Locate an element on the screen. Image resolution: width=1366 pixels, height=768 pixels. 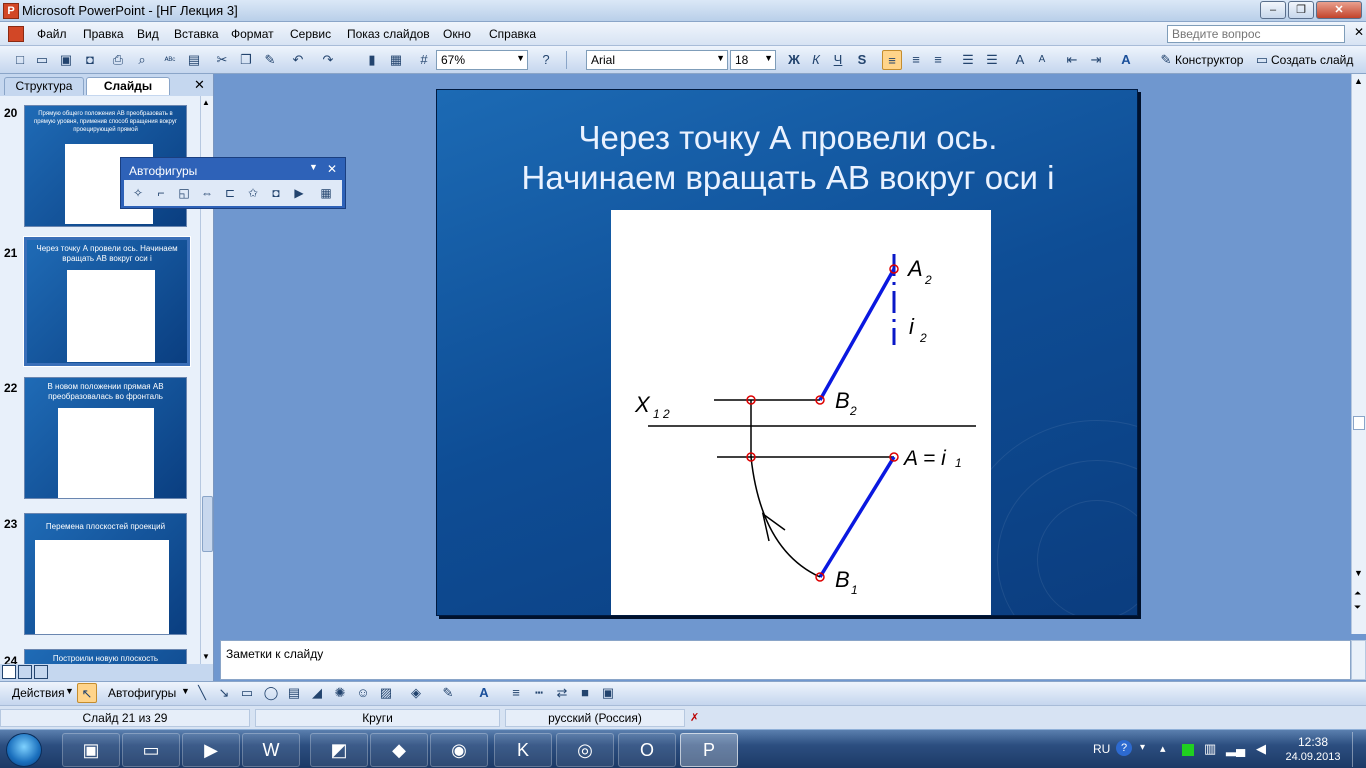
chevron-down-icon: ▾ is located at coordinates (1142, 747).